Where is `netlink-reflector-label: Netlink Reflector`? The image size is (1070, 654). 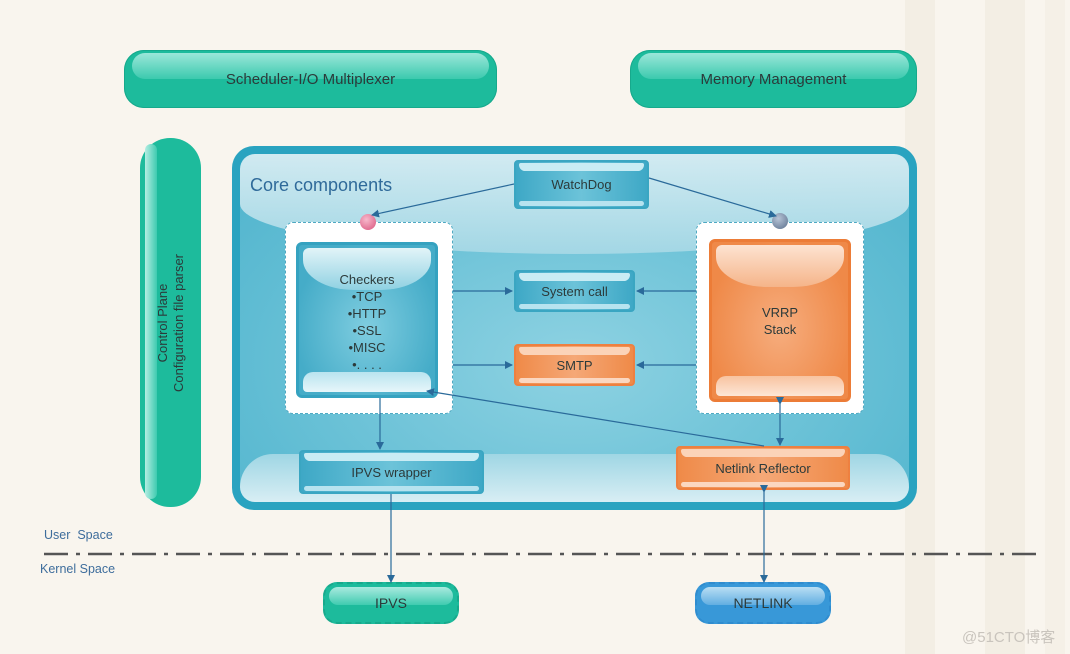
netlink-reflector-label: Netlink Reflector is located at coordinates (763, 468).